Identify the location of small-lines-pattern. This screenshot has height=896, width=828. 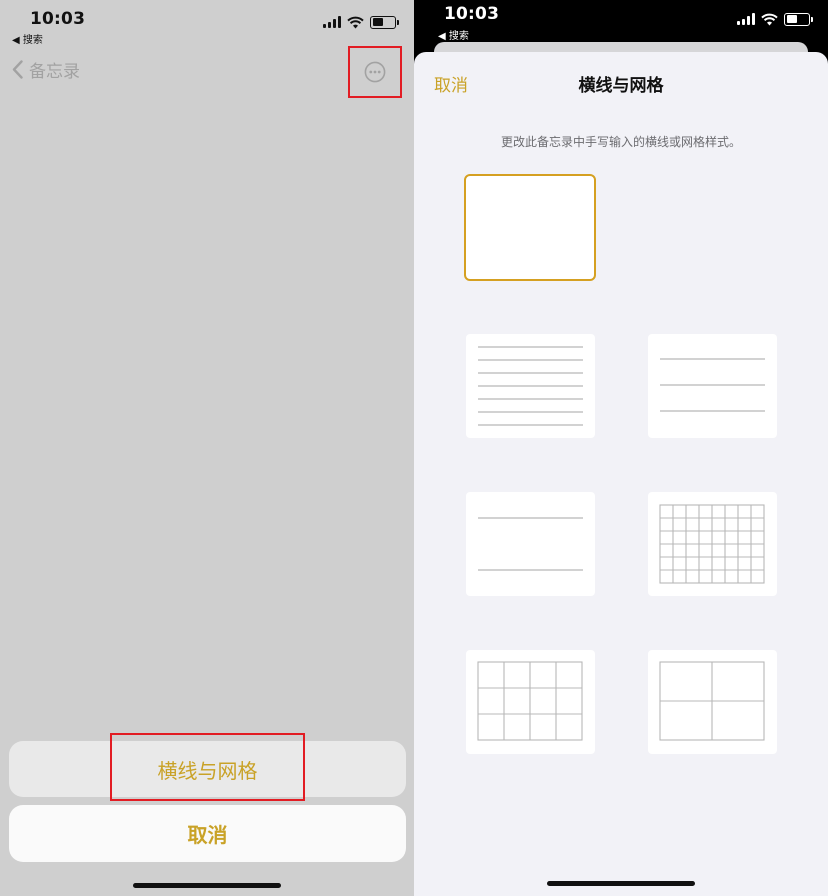
(530, 386).